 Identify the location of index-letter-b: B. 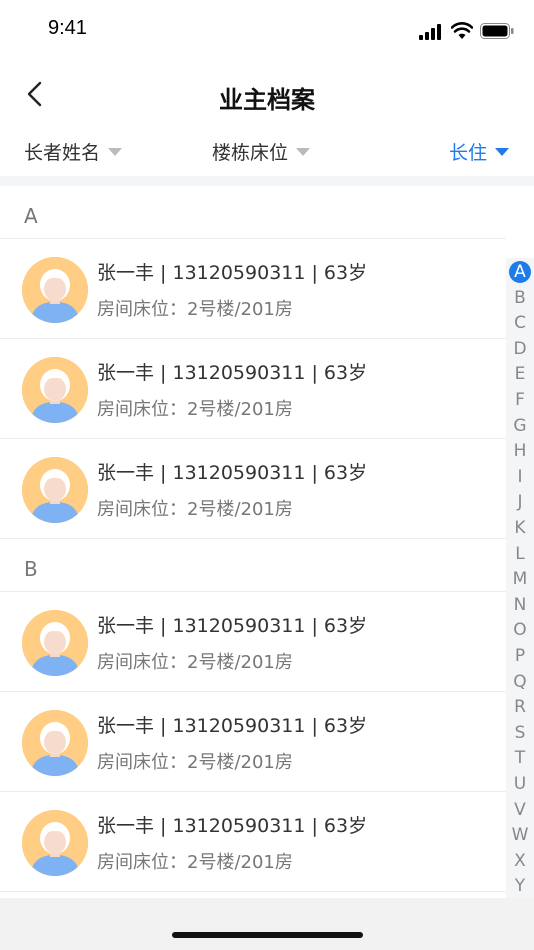
(520, 298).